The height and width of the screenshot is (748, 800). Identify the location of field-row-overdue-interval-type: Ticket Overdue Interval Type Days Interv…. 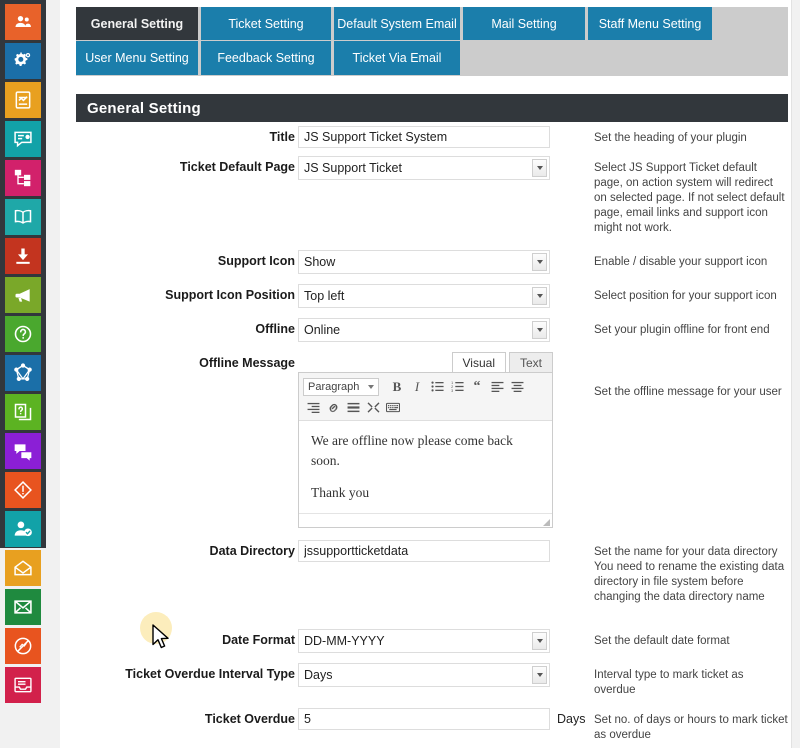
(432, 680).